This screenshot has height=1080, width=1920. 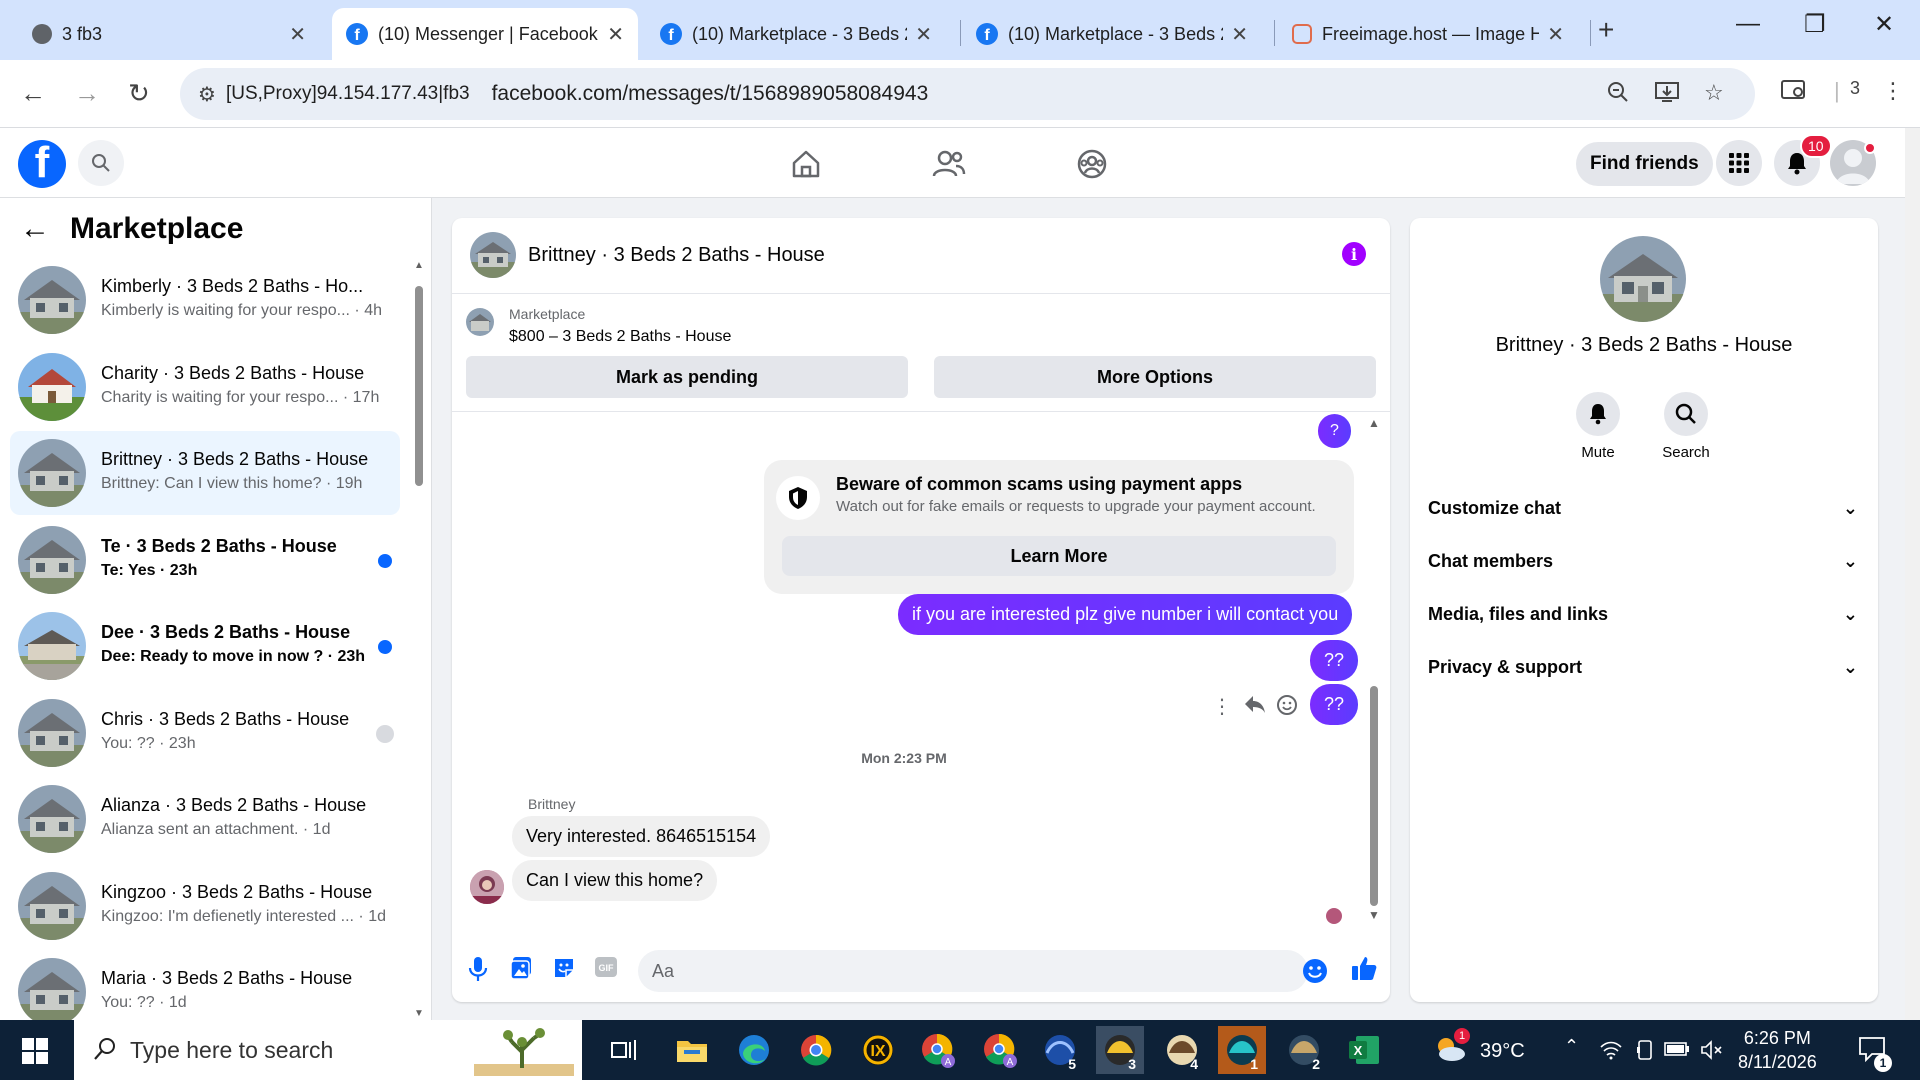 I want to click on house-thumbnail, so click(x=493, y=255).